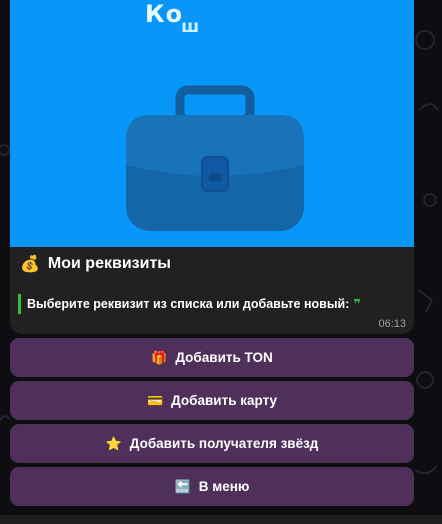 This screenshot has height=524, width=442. Describe the element at coordinates (224, 443) in the screenshot. I see `add-stars-recipient-label: Добавить получателя звёзд` at that location.